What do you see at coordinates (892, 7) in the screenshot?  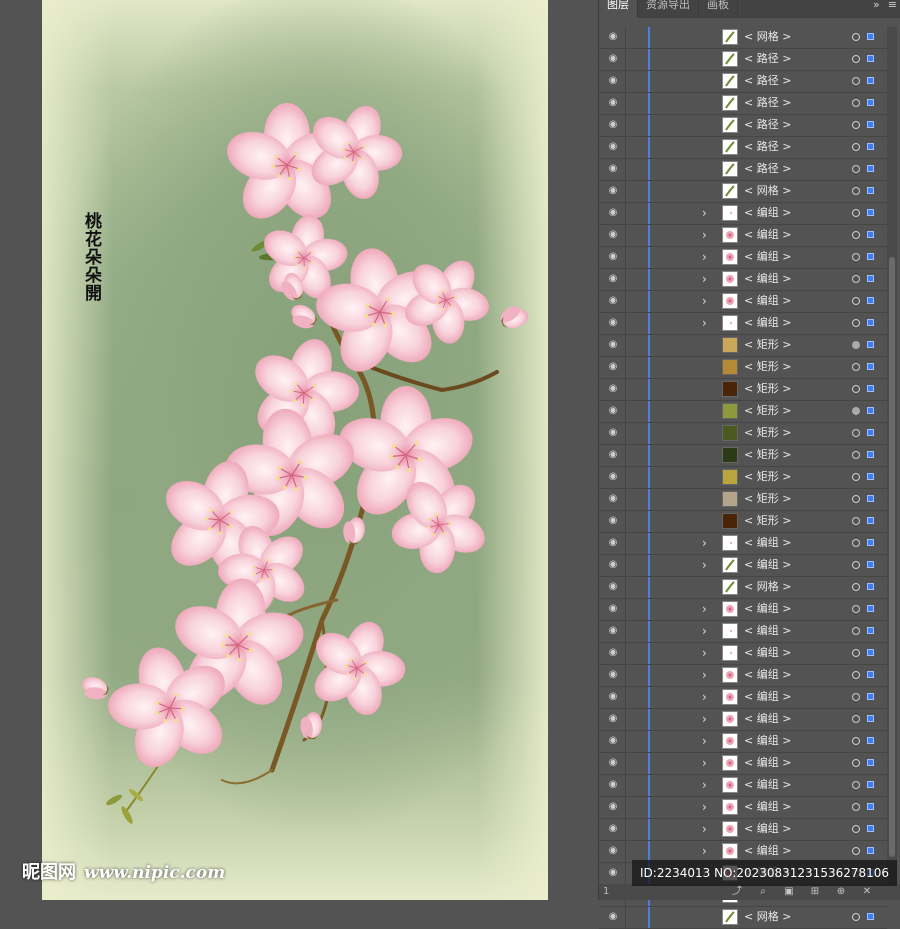 I see `hamburger-menu-icon: ≡` at bounding box center [892, 7].